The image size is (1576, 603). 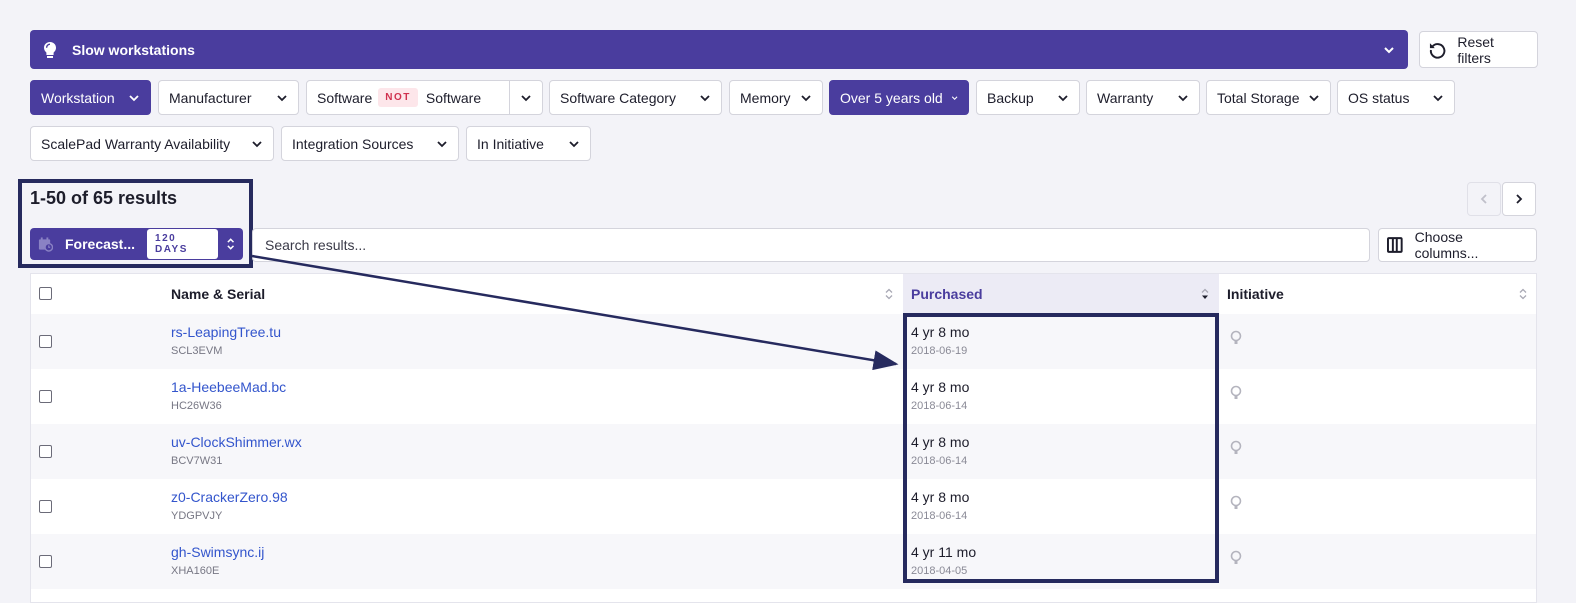 I want to click on column-header-initiative: Initiative, so click(x=1382, y=294).